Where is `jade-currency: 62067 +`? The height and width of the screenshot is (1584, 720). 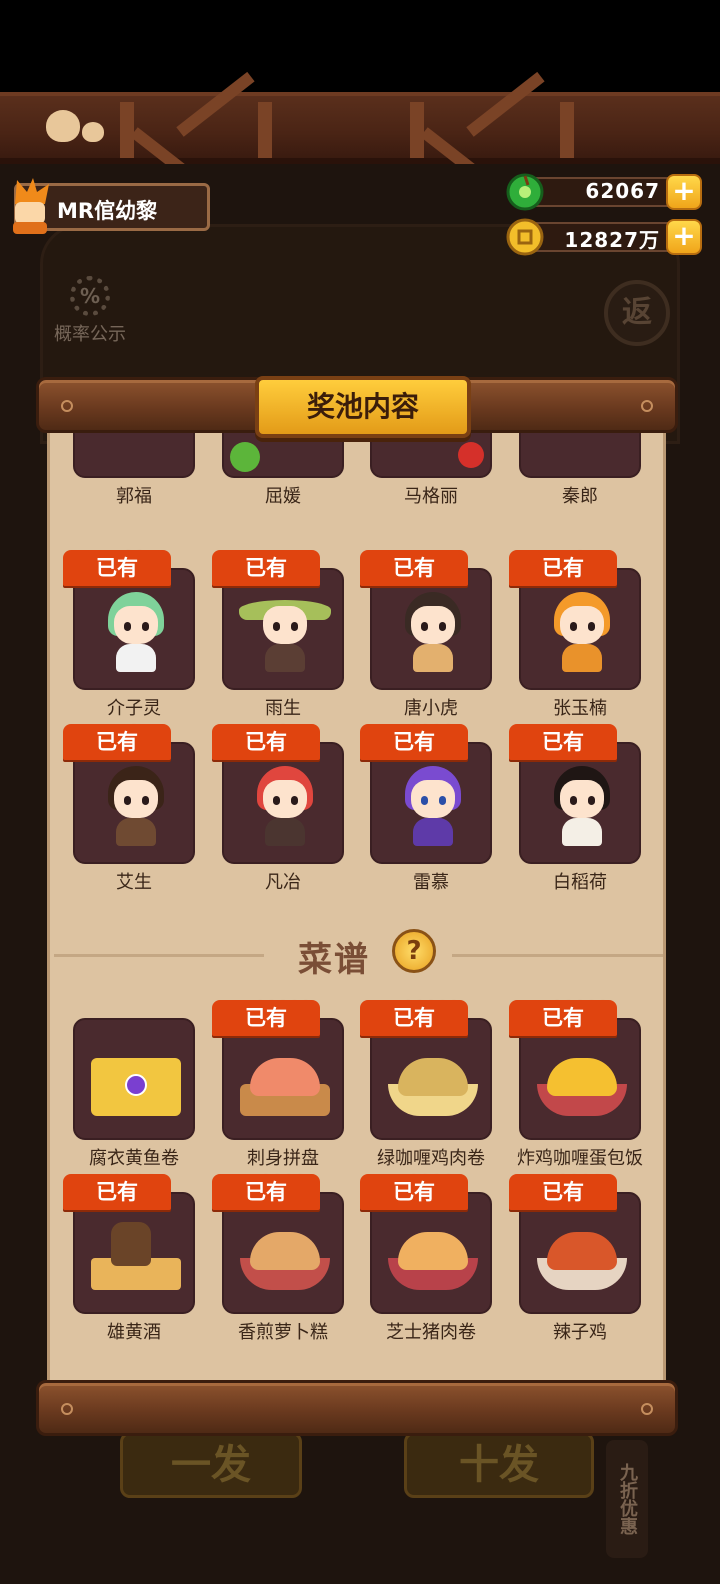
jade-currency: 62067 + is located at coordinates (606, 192).